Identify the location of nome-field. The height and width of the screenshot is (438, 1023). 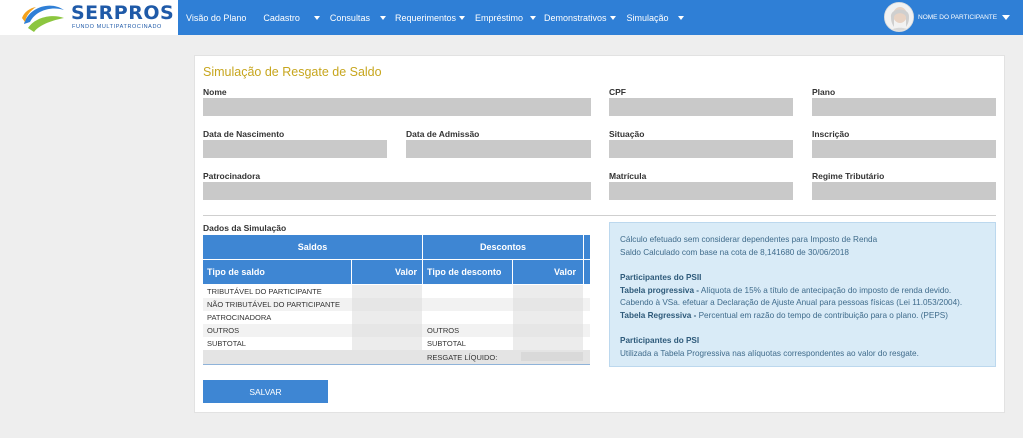
(397, 107).